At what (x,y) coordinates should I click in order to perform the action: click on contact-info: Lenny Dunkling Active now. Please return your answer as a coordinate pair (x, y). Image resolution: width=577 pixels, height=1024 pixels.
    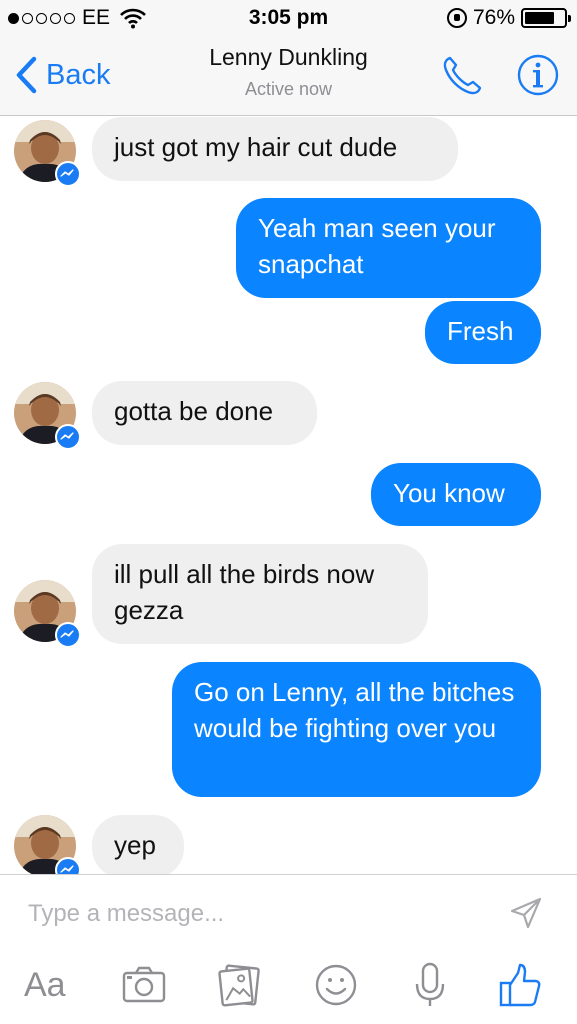
    Looking at the image, I should click on (288, 72).